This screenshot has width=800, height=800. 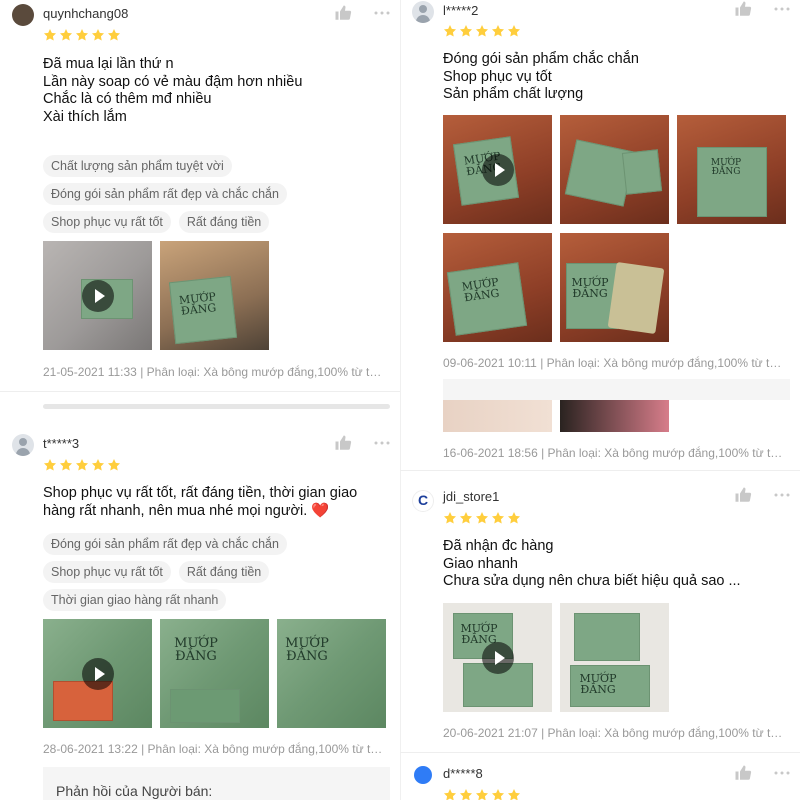 What do you see at coordinates (61, 443) in the screenshot?
I see `reviewer-username: t*****3` at bounding box center [61, 443].